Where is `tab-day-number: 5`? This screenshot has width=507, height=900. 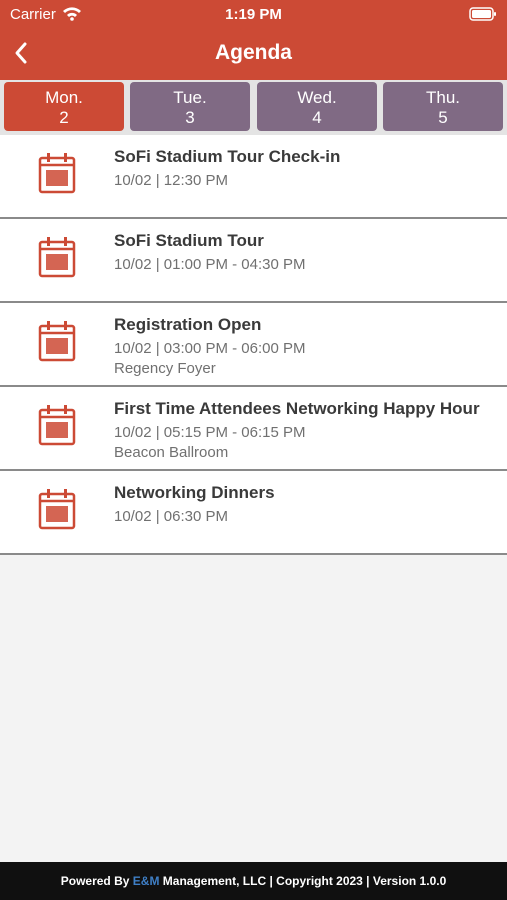 tab-day-number: 5 is located at coordinates (443, 117).